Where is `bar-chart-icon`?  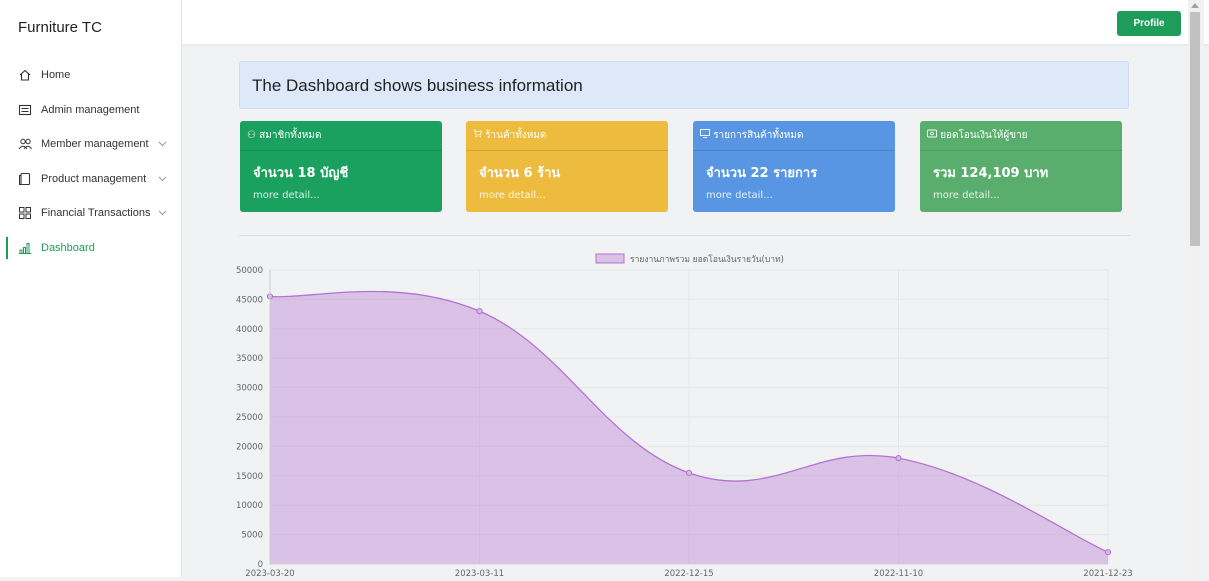 bar-chart-icon is located at coordinates (25, 248).